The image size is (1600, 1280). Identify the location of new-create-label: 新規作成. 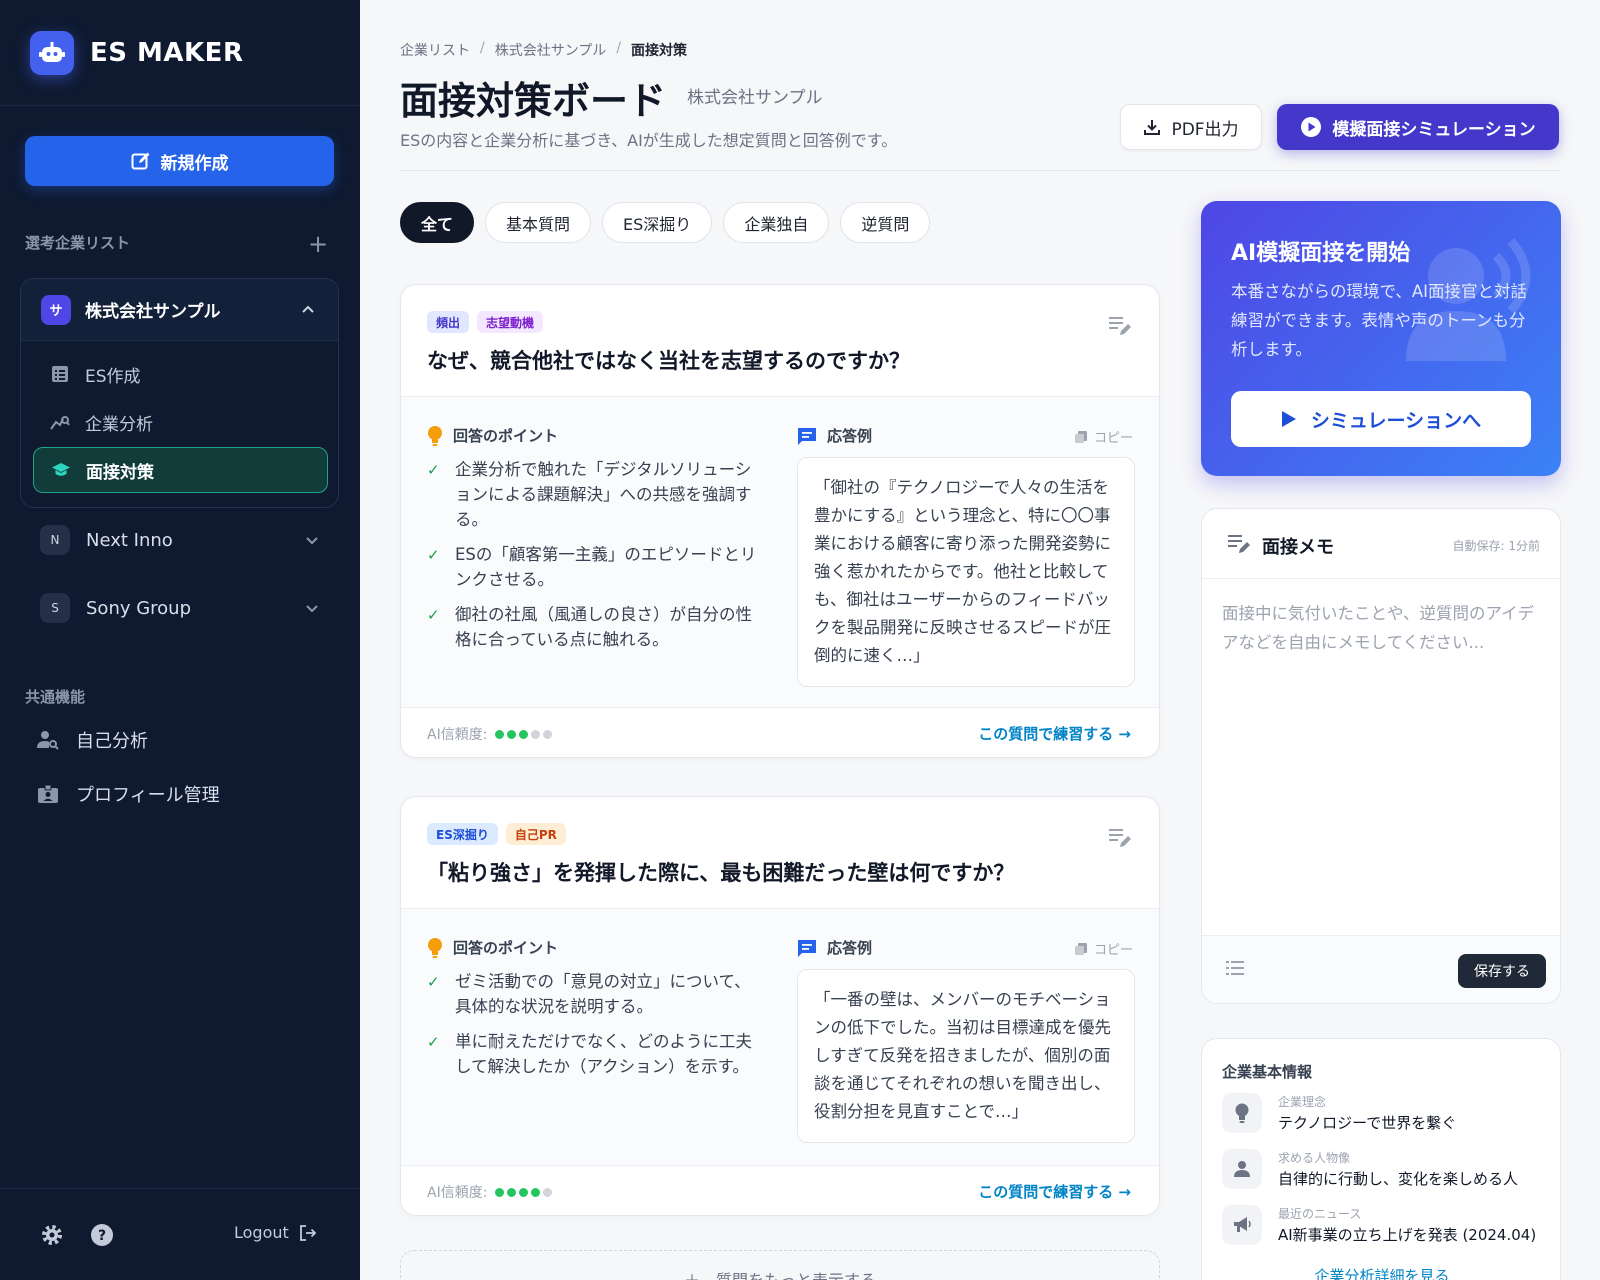
(194, 163).